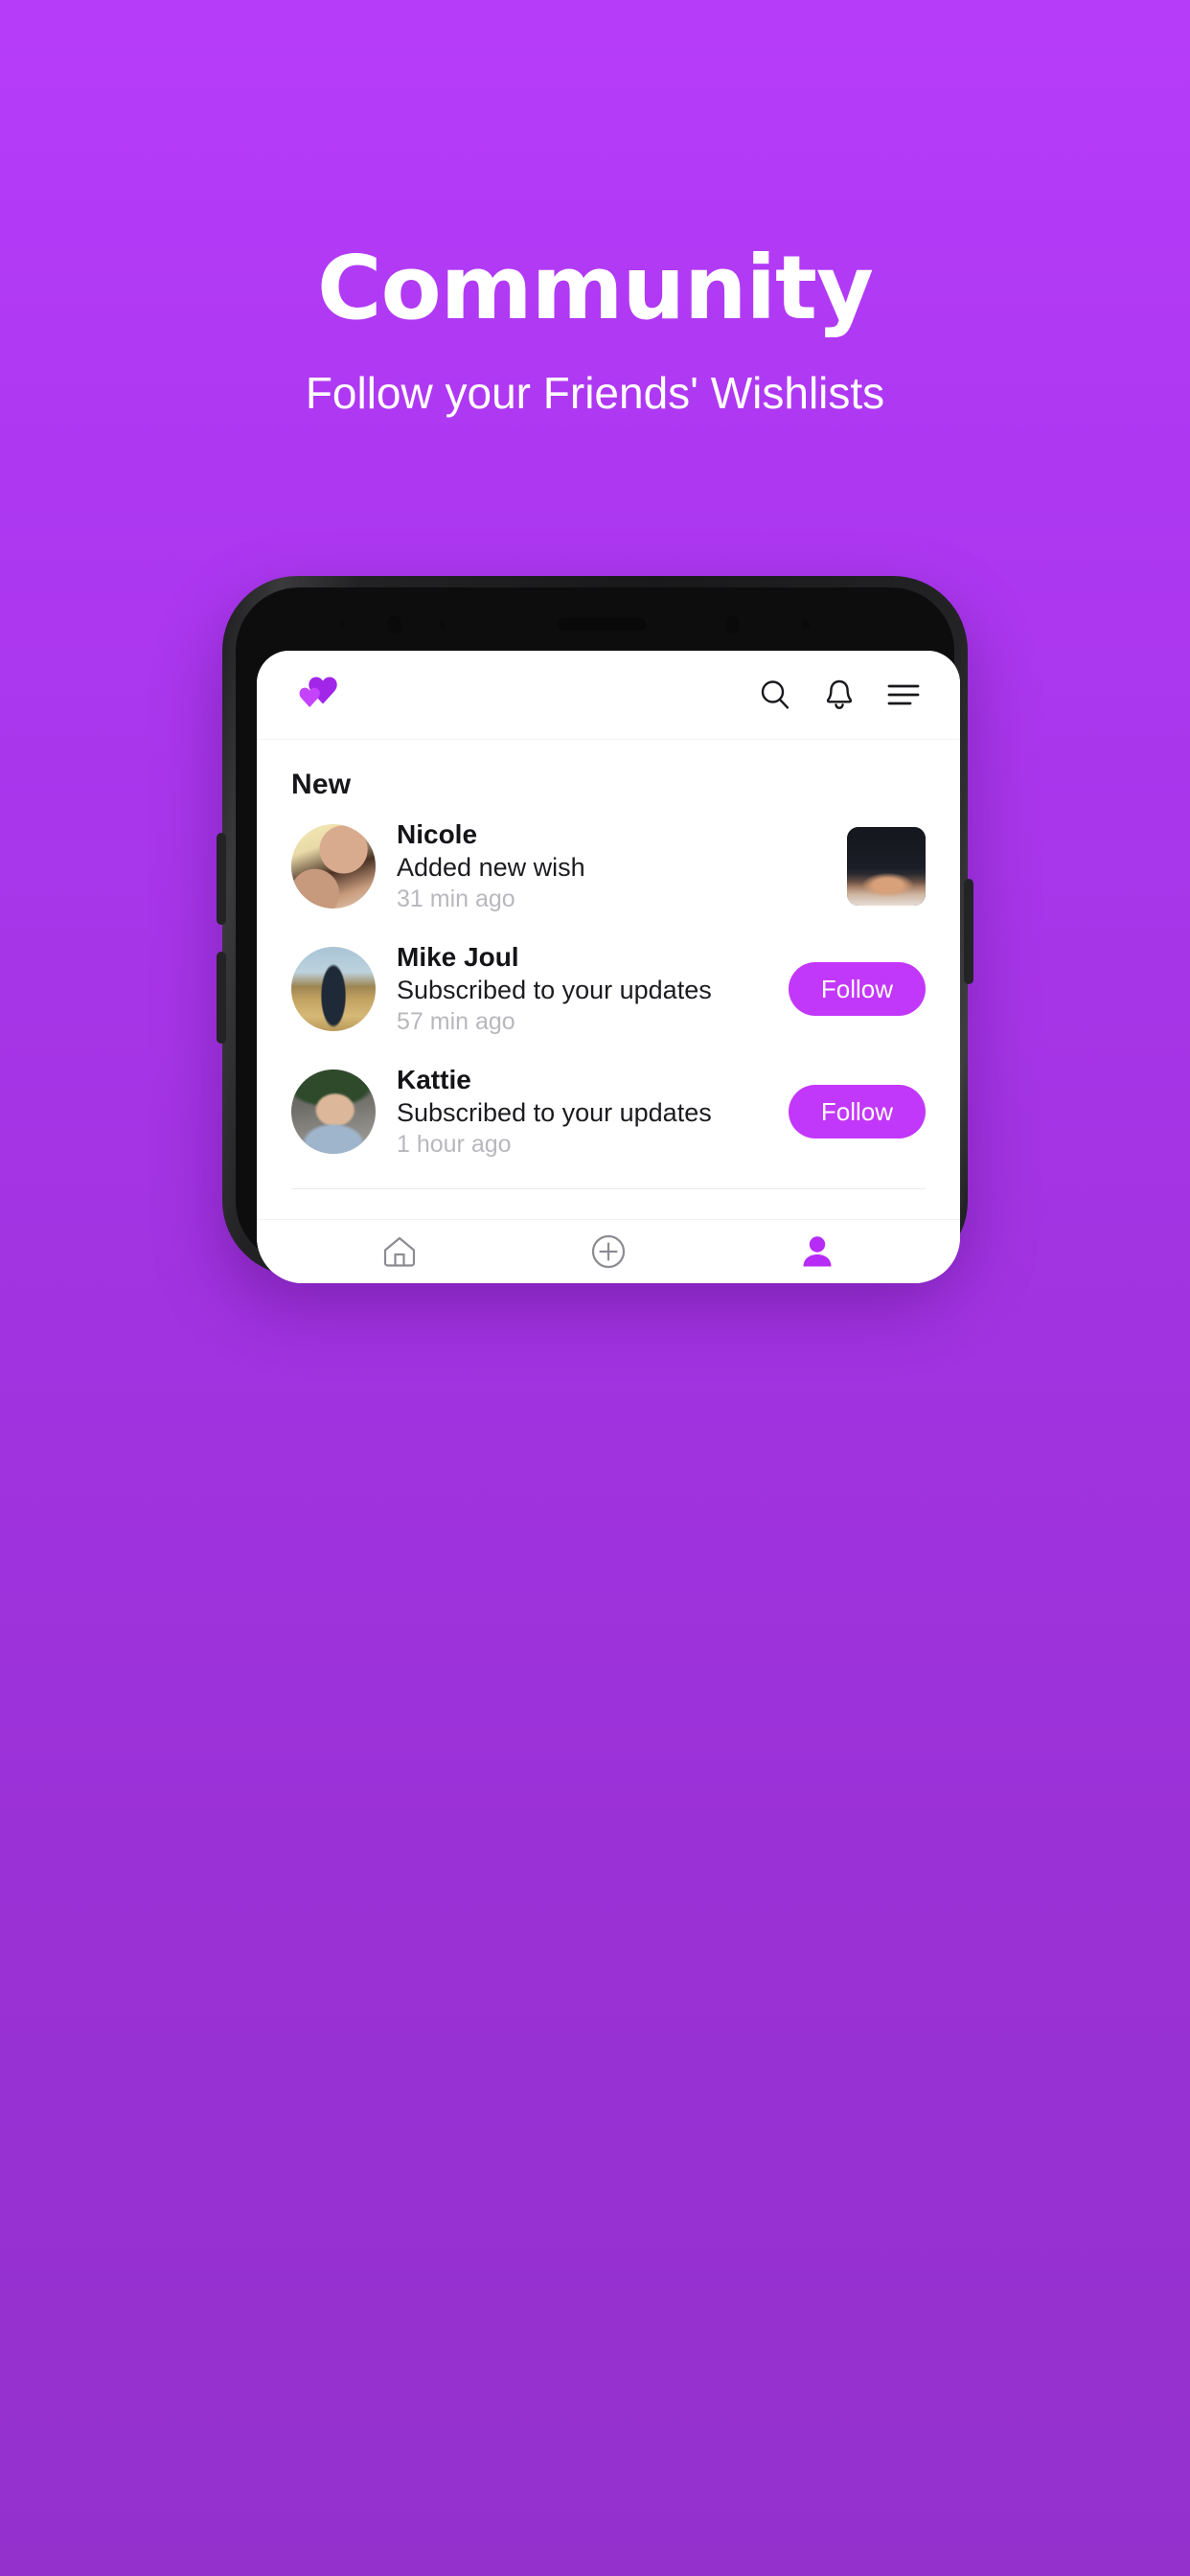  Describe the element at coordinates (320, 695) in the screenshot. I see `two-hearts-logo` at that location.